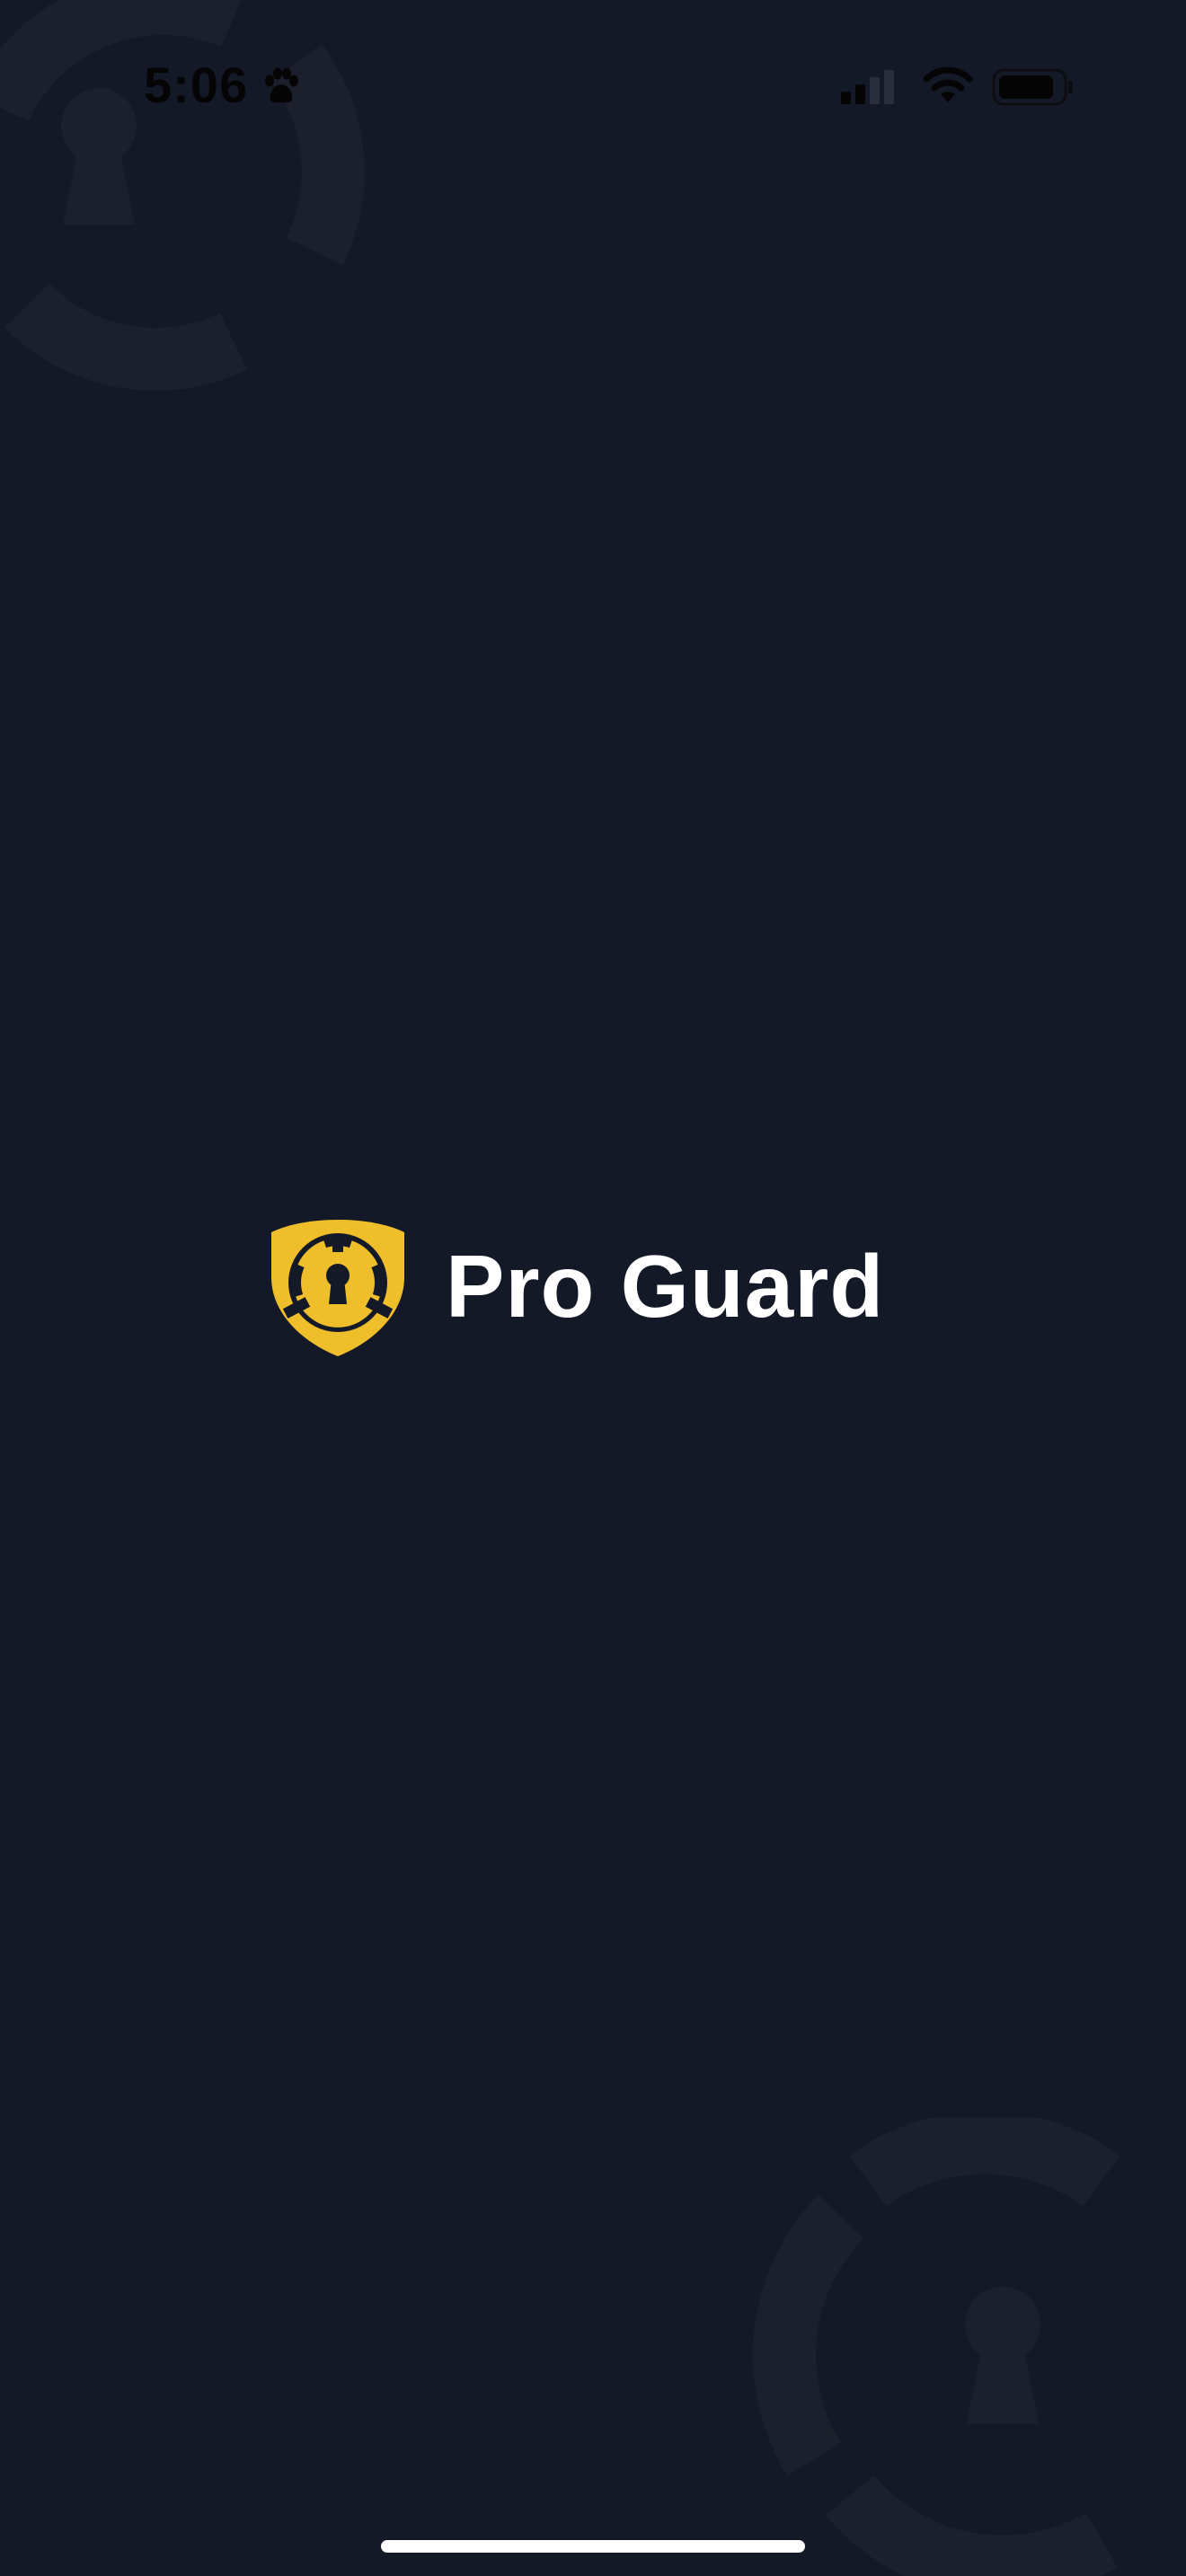  I want to click on background-shield-watermark-bottom, so click(955, 2347).